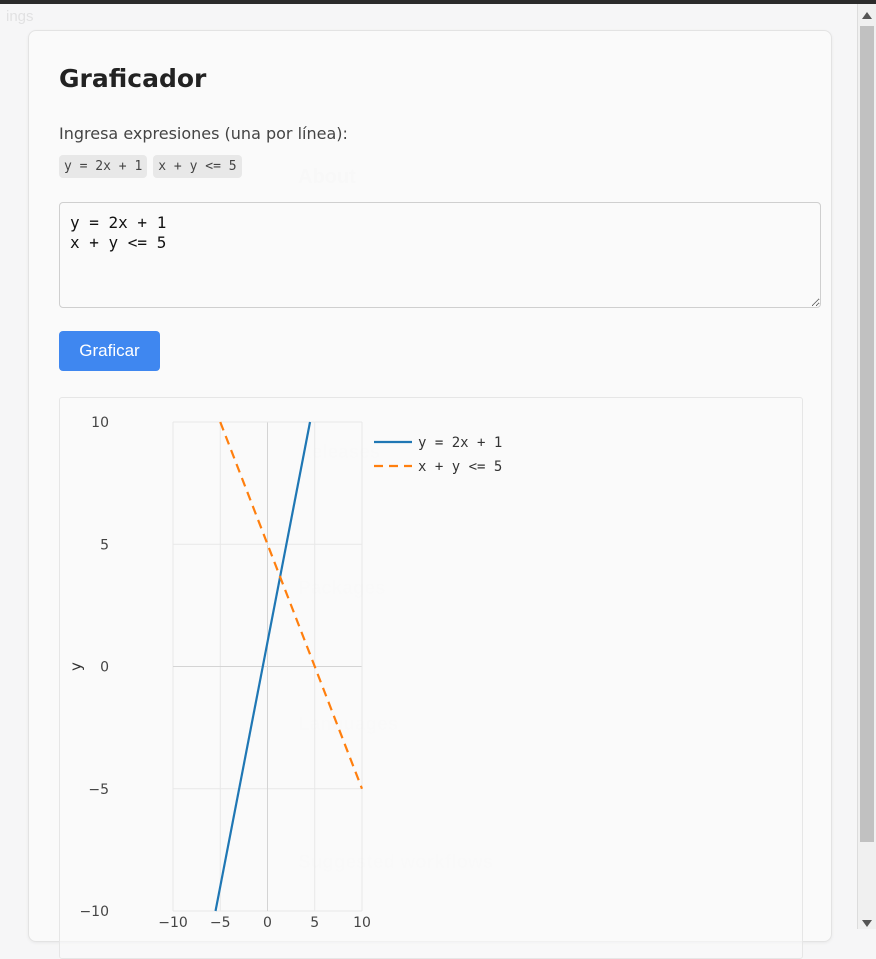 Image resolution: width=876 pixels, height=959 pixels. I want to click on instructions-label: Ingresa expresiones (una por línea):, so click(203, 133).